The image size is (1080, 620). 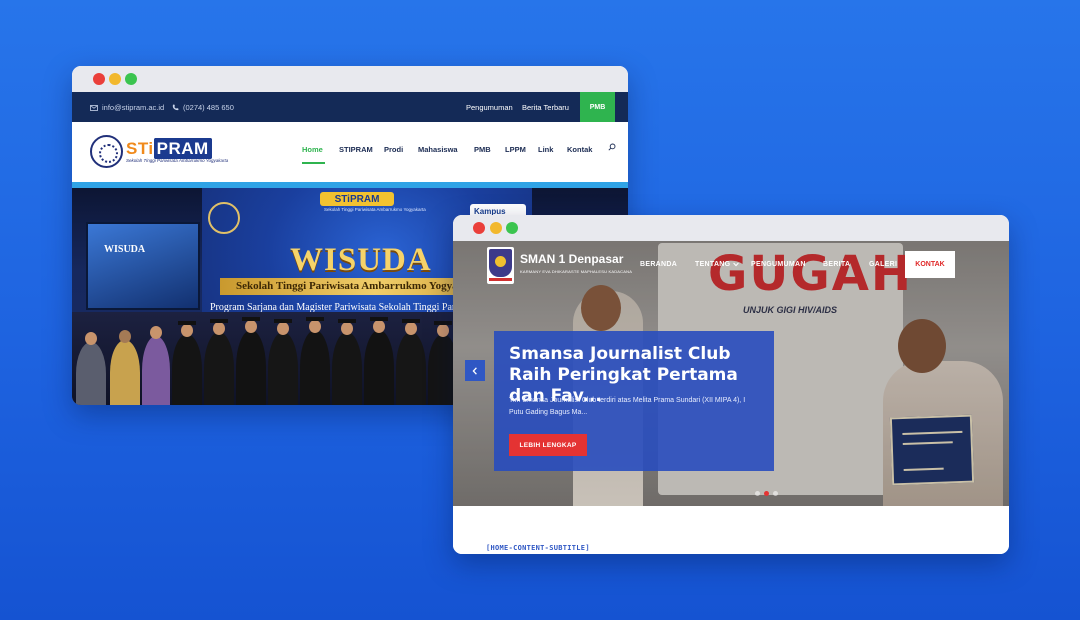 I want to click on chevron-down-icon, so click(x=736, y=264).